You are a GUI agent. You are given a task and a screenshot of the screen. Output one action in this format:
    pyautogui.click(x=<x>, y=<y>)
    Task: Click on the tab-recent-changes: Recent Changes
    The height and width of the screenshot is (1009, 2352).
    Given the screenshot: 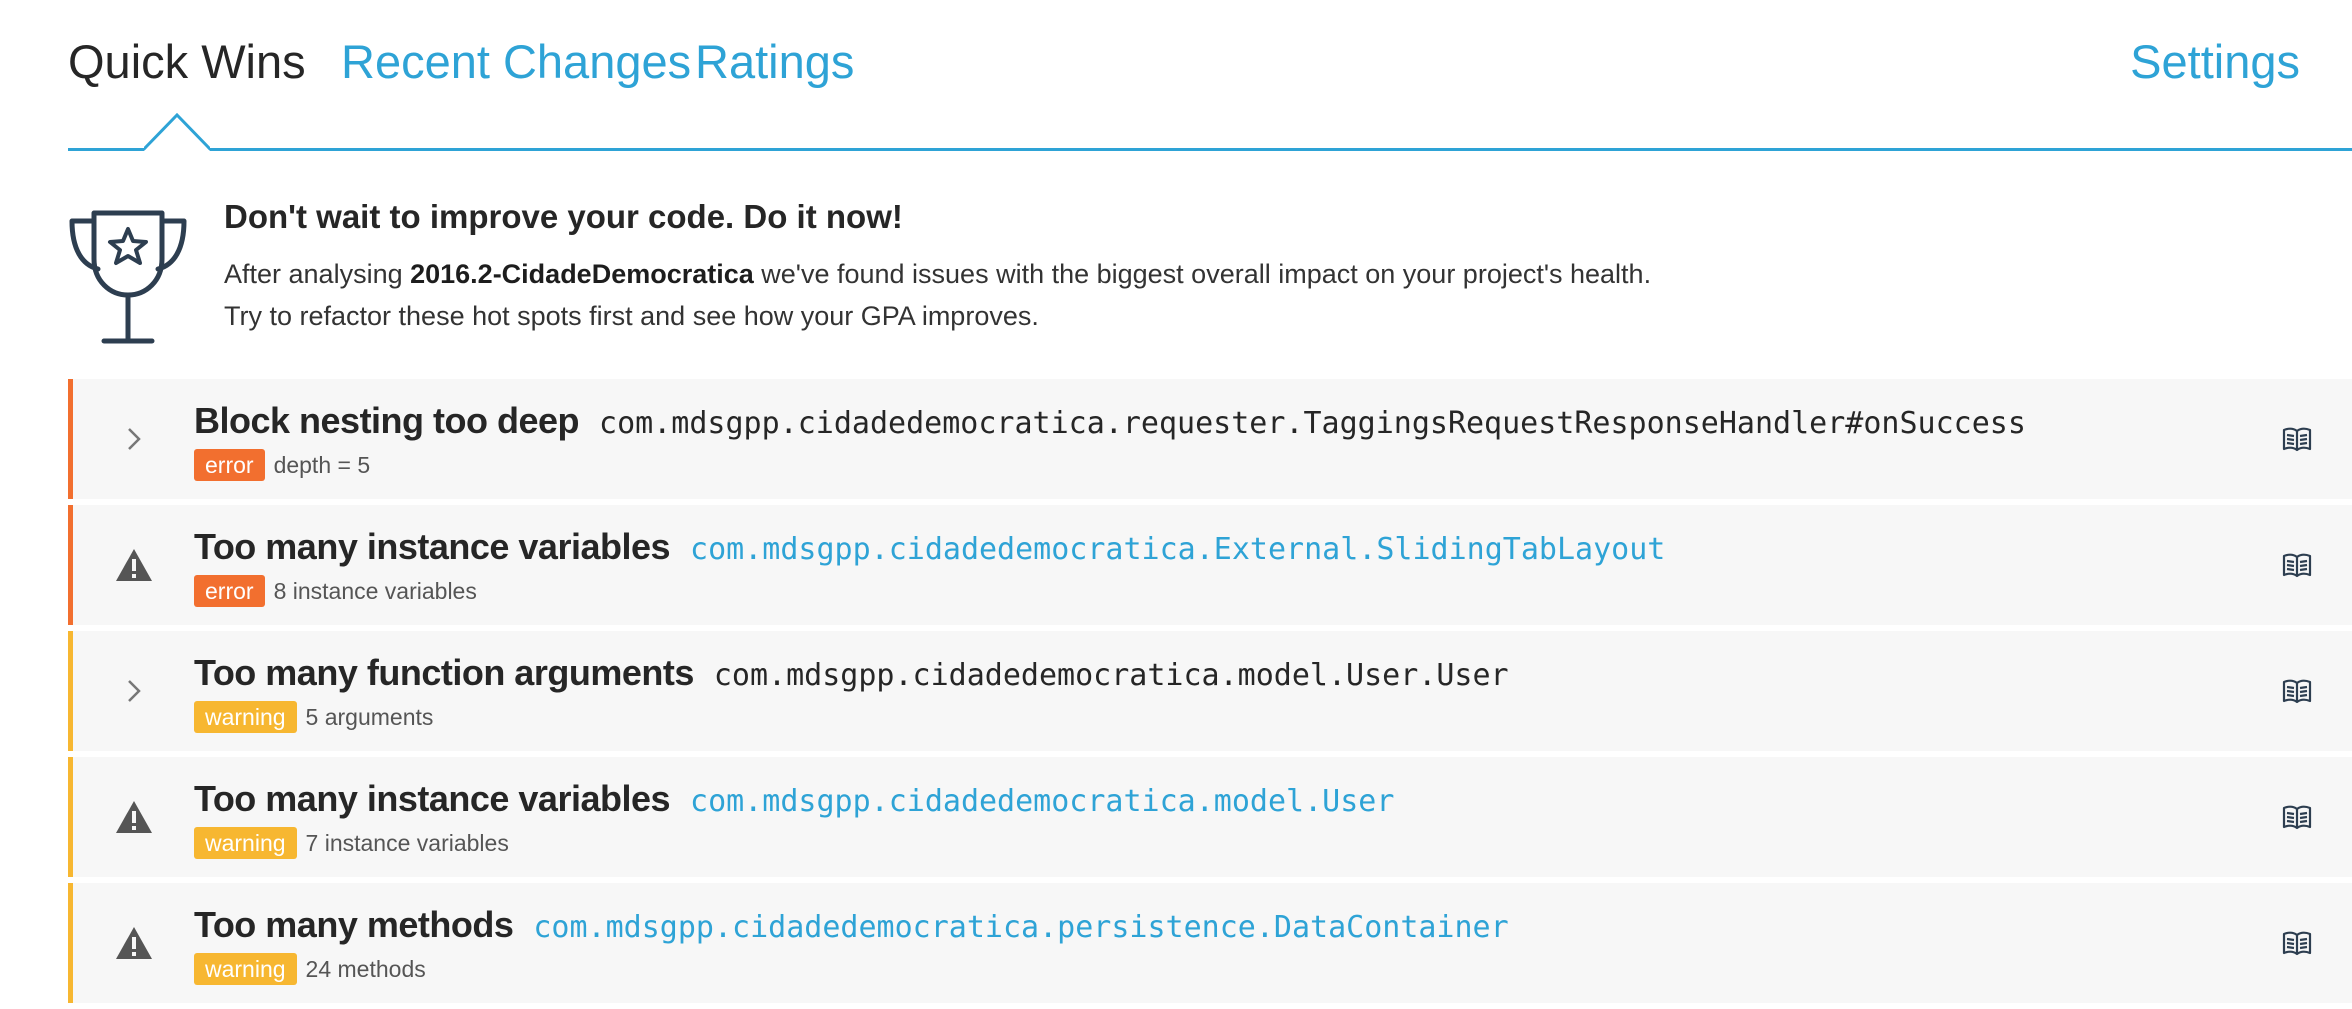 What is the action you would take?
    pyautogui.click(x=516, y=62)
    